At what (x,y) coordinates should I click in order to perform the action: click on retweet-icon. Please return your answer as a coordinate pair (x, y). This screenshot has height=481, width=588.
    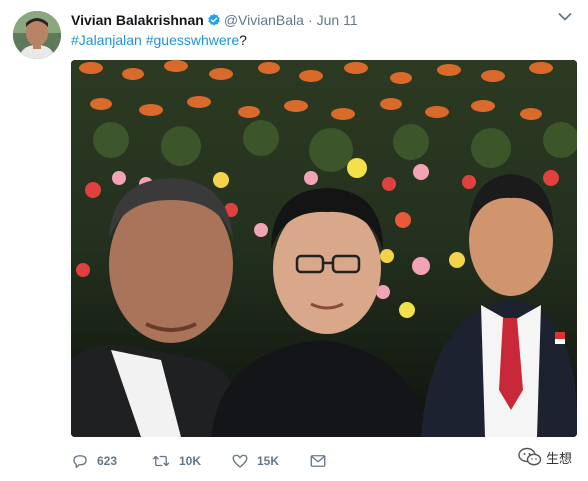
    Looking at the image, I should click on (161, 461).